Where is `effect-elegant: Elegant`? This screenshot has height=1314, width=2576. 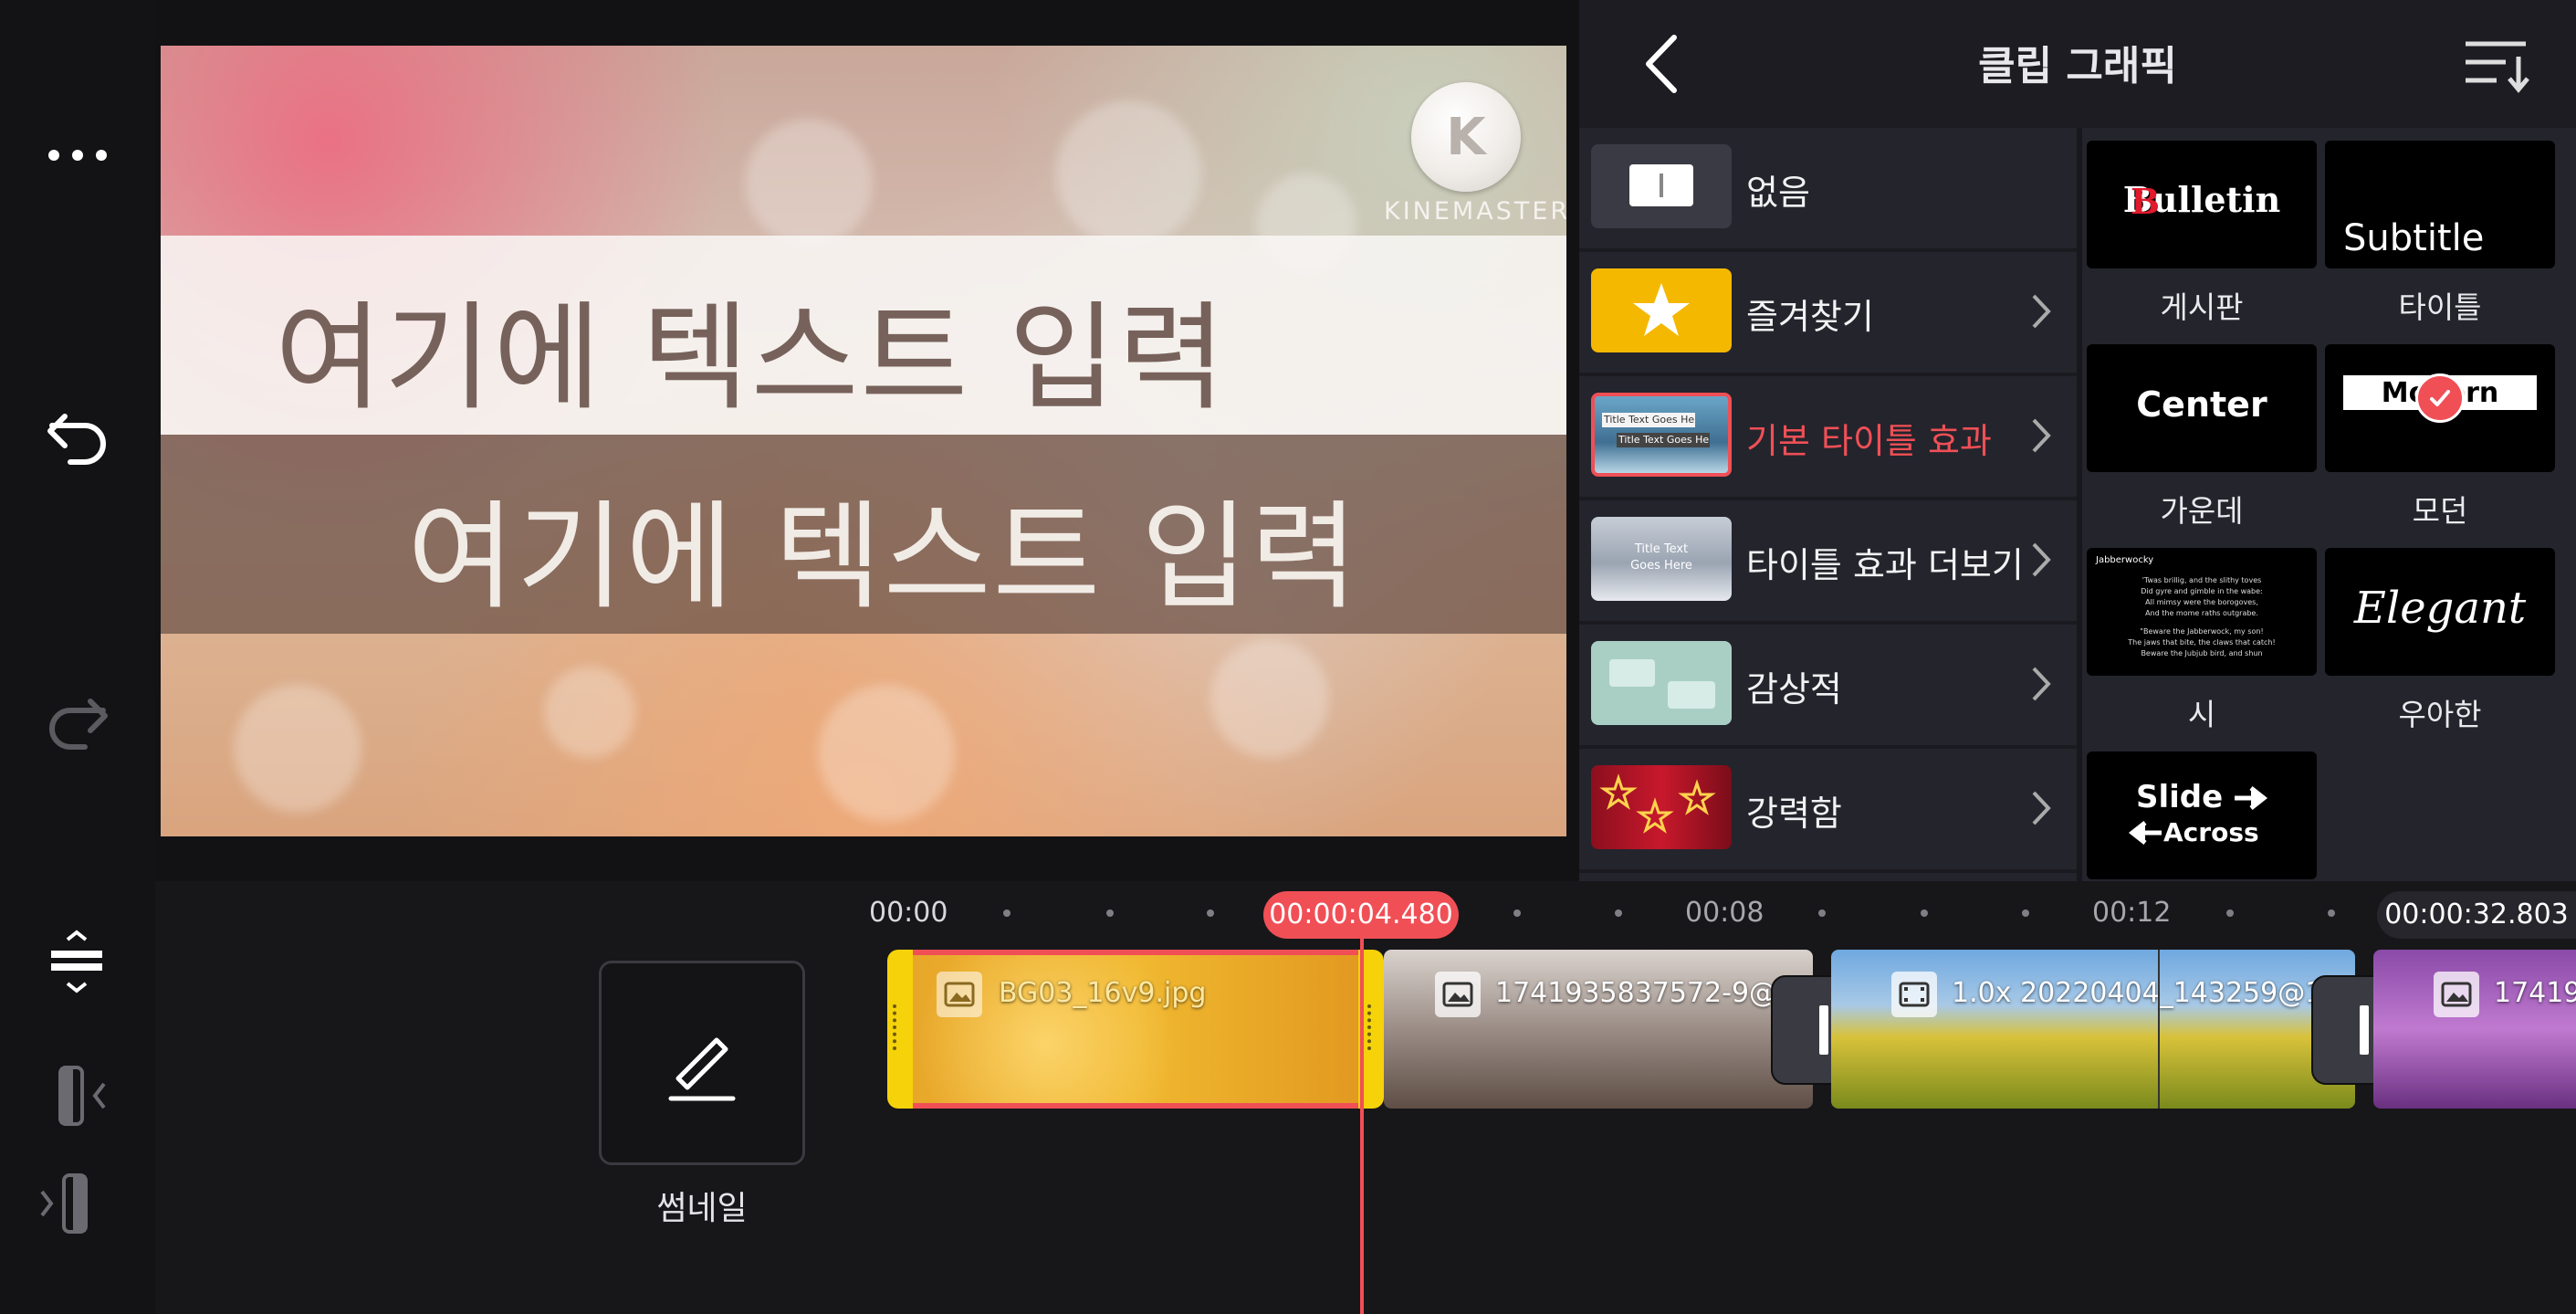
effect-elegant: Elegant is located at coordinates (2440, 612).